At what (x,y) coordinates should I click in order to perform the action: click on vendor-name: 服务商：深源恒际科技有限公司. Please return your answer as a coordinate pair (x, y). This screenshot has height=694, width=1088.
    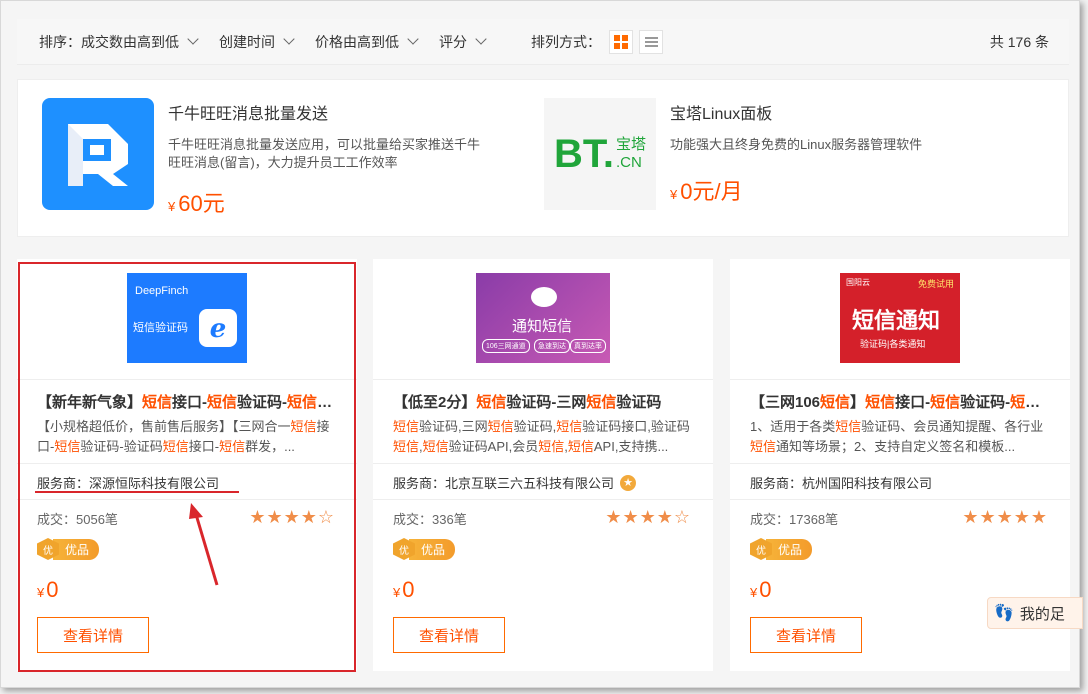
    Looking at the image, I should click on (128, 482).